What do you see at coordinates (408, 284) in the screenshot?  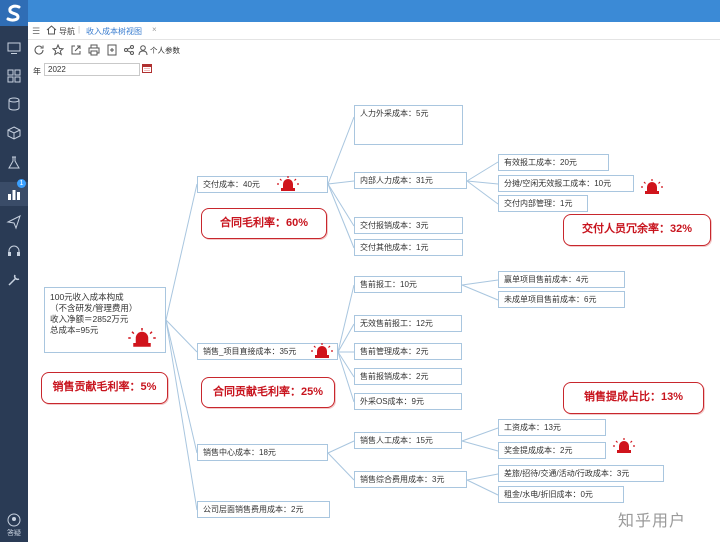 I see `node-presales-report: 售前报工：10元` at bounding box center [408, 284].